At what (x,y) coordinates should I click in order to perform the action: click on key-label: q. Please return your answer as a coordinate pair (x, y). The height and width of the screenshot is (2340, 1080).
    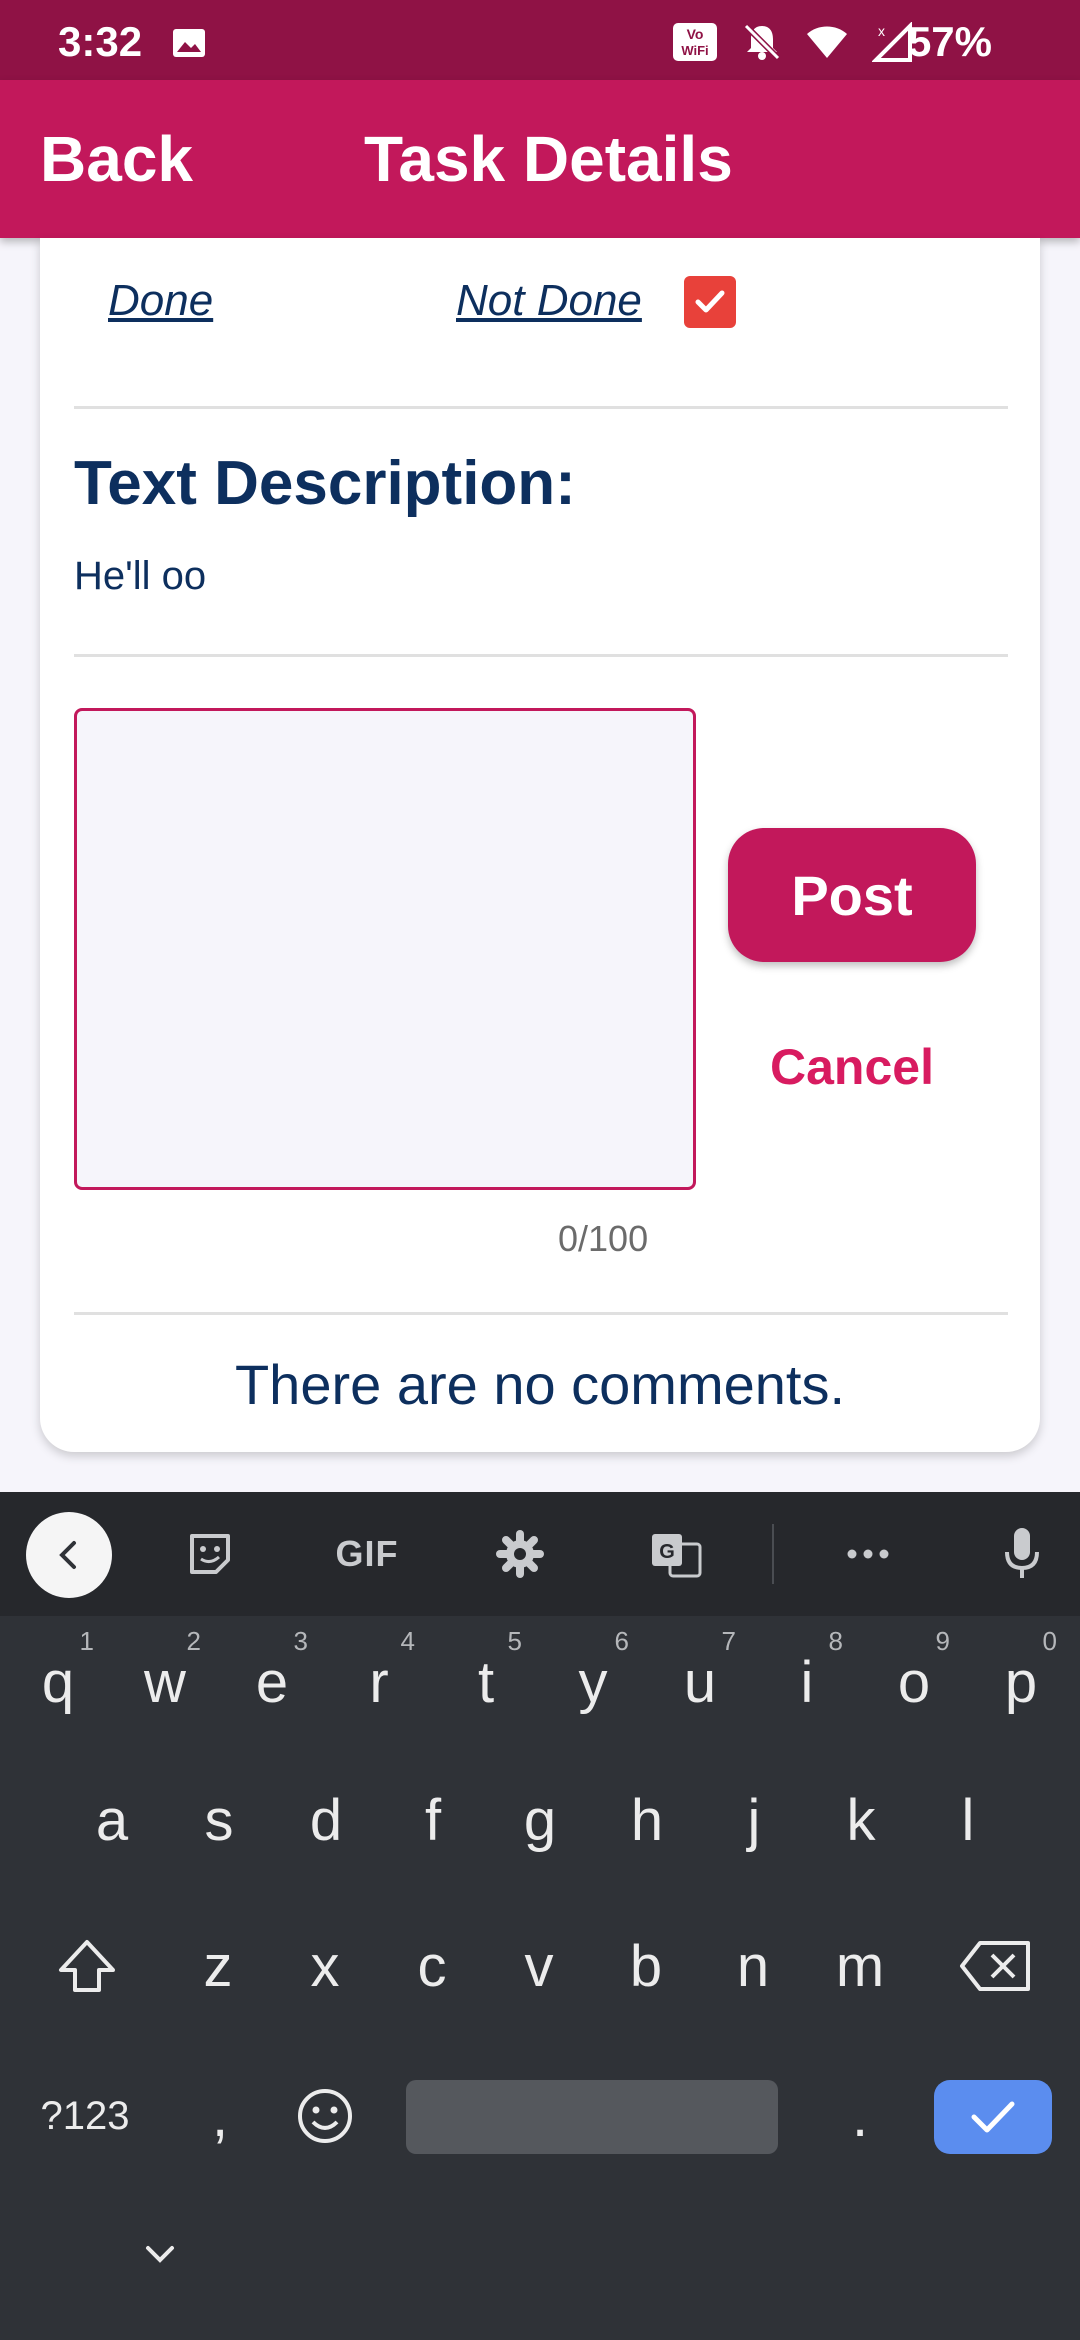
    Looking at the image, I should click on (58, 1682).